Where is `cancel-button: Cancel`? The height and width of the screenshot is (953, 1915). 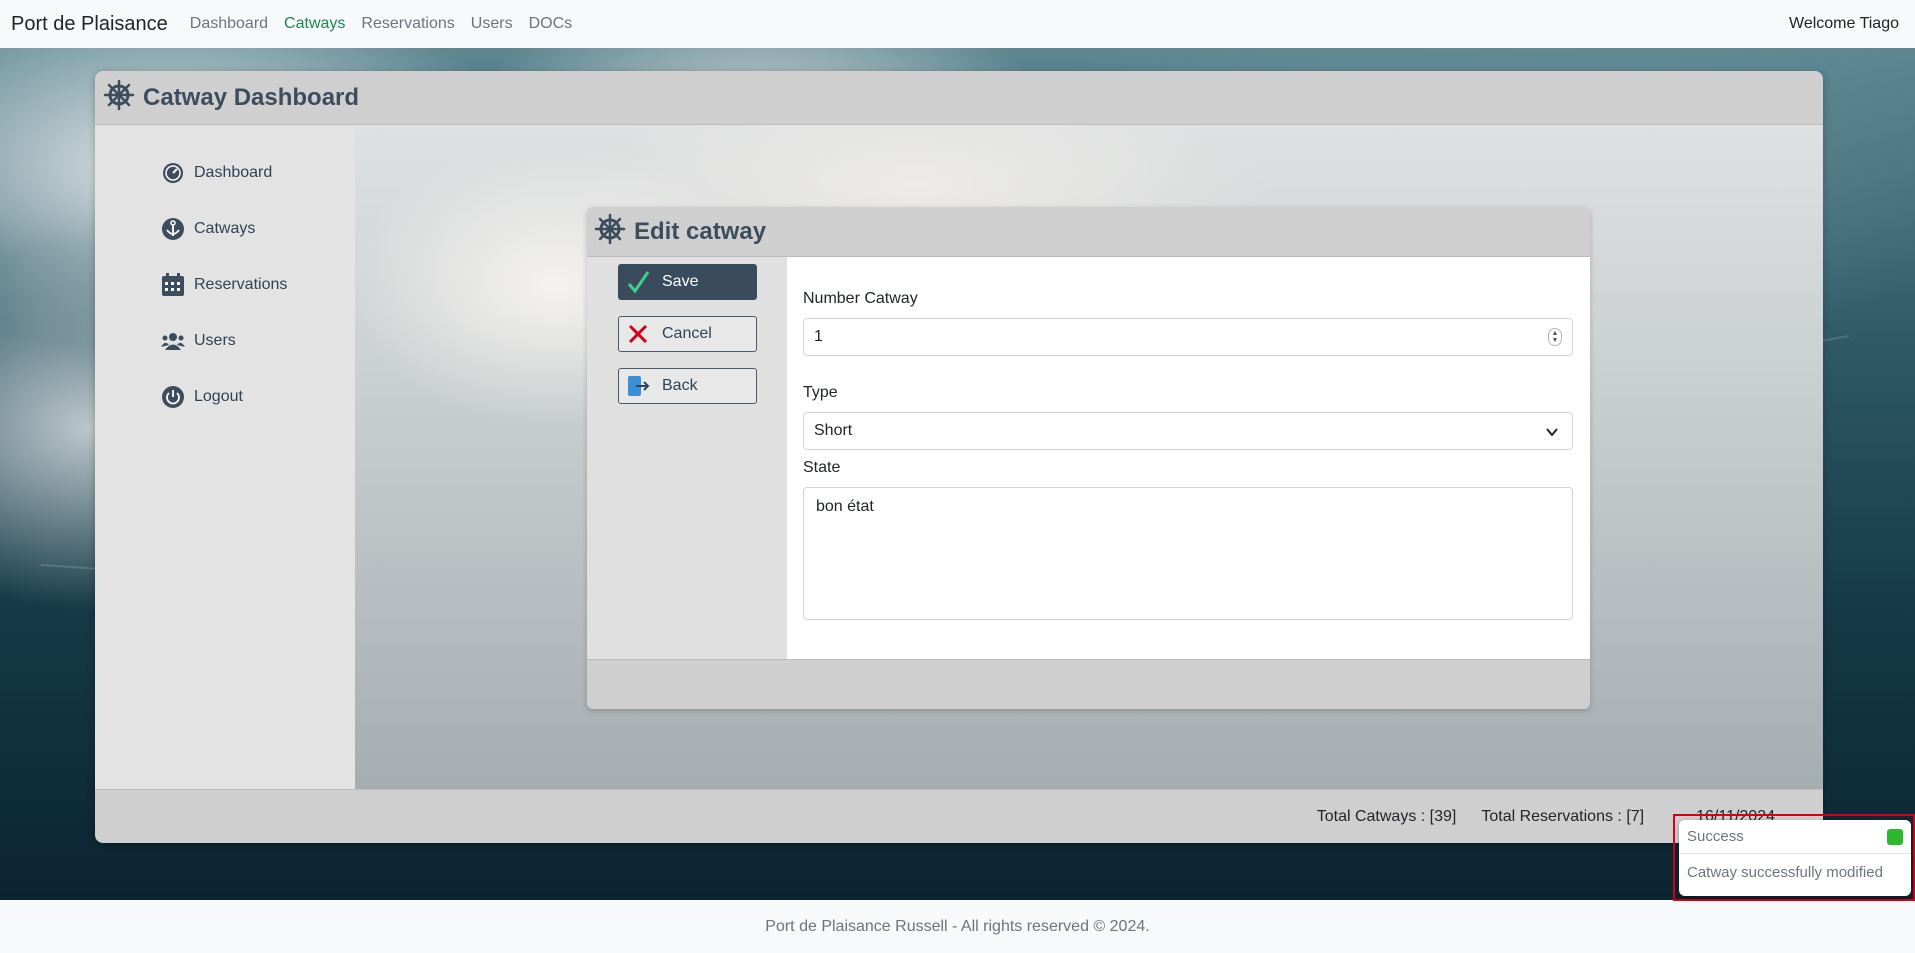 cancel-button: Cancel is located at coordinates (687, 334).